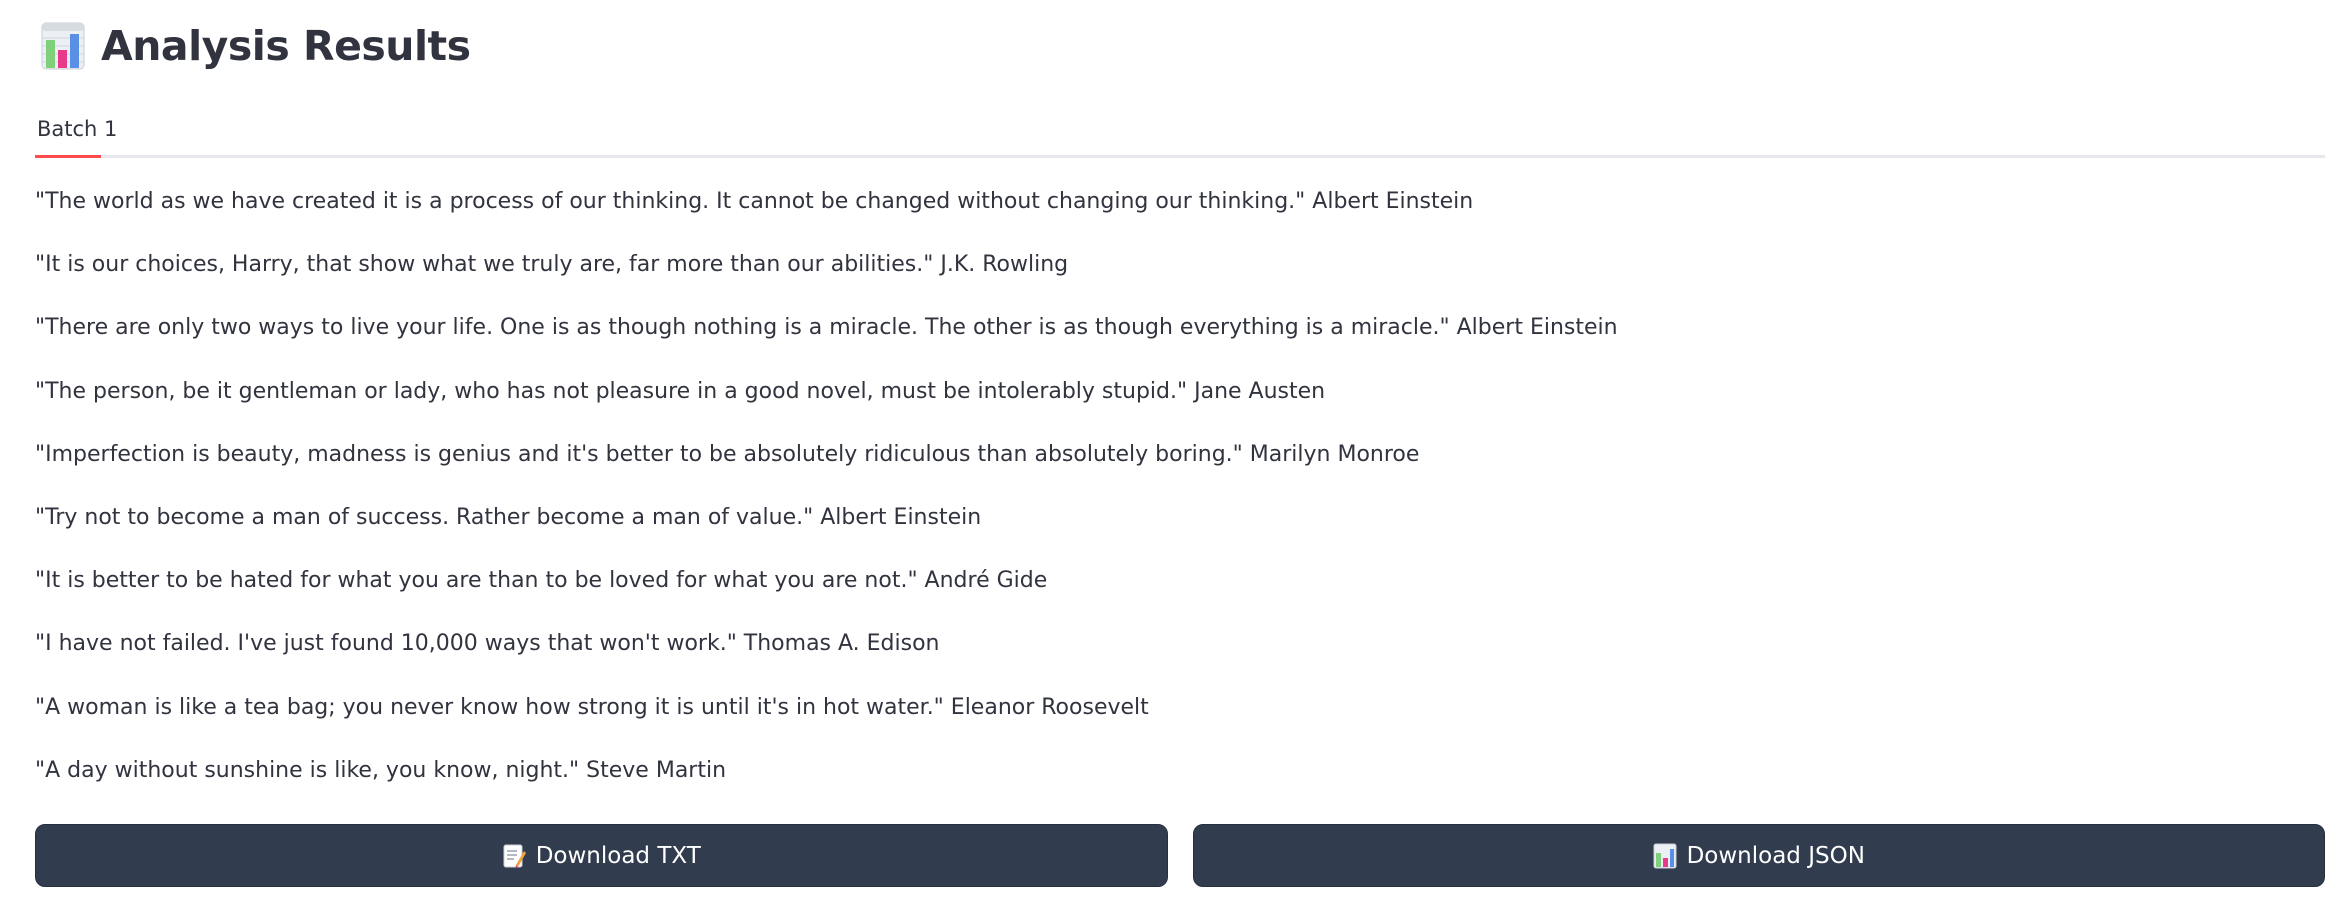 This screenshot has height=909, width=2350. What do you see at coordinates (1180, 129) in the screenshot?
I see `tab-bar: Batch 1` at bounding box center [1180, 129].